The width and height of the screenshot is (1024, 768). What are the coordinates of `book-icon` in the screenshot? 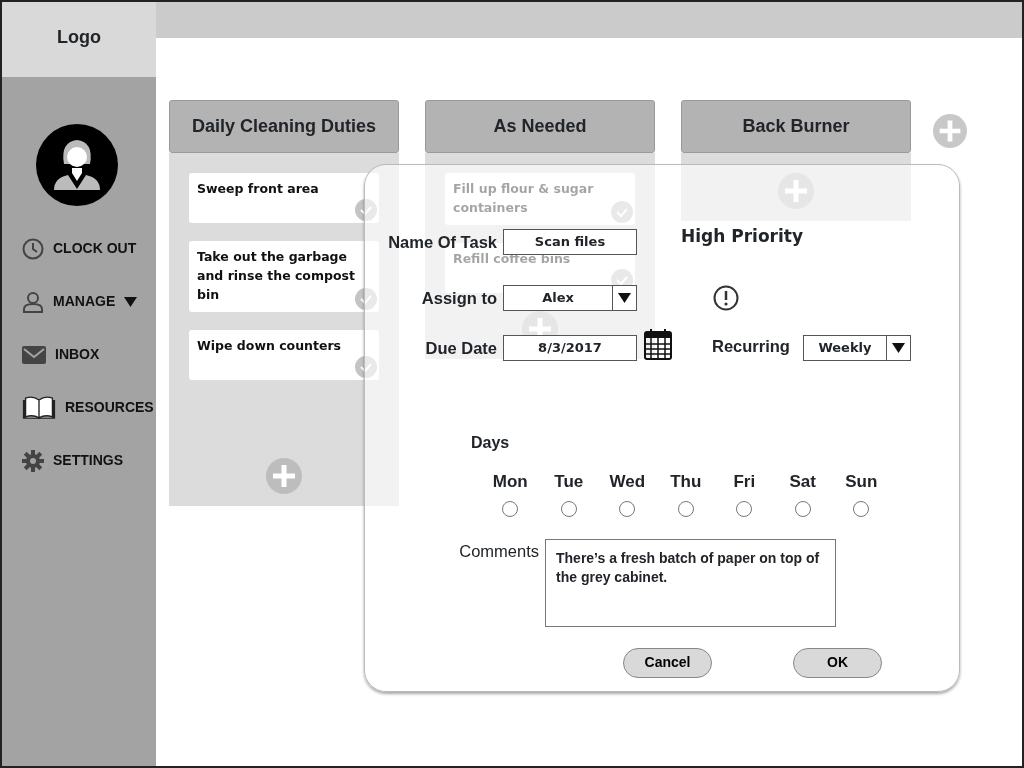 It's located at (39, 407).